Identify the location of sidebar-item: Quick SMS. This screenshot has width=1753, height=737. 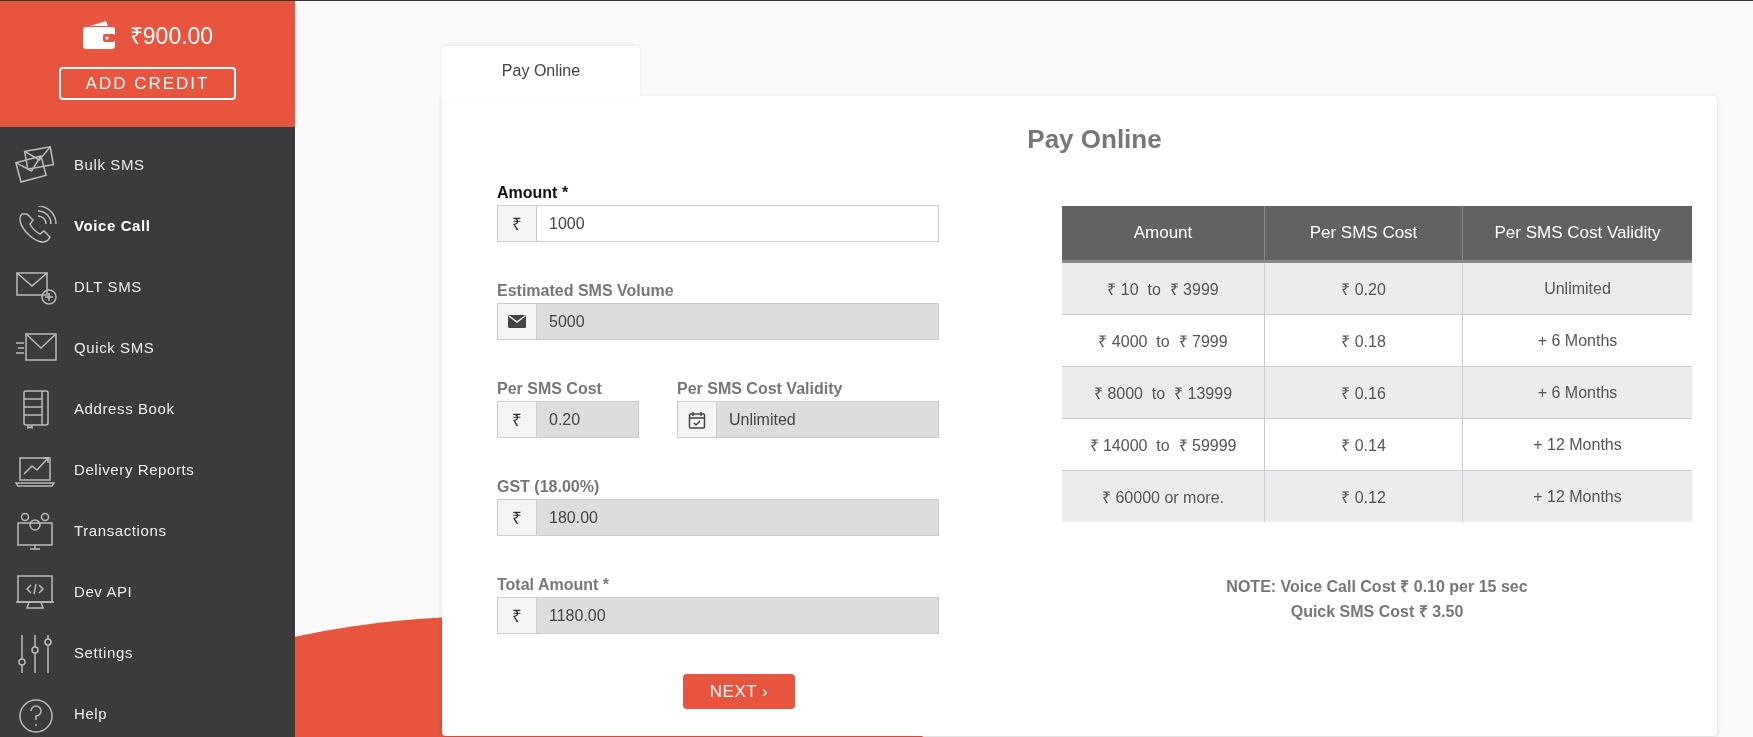
(147, 347).